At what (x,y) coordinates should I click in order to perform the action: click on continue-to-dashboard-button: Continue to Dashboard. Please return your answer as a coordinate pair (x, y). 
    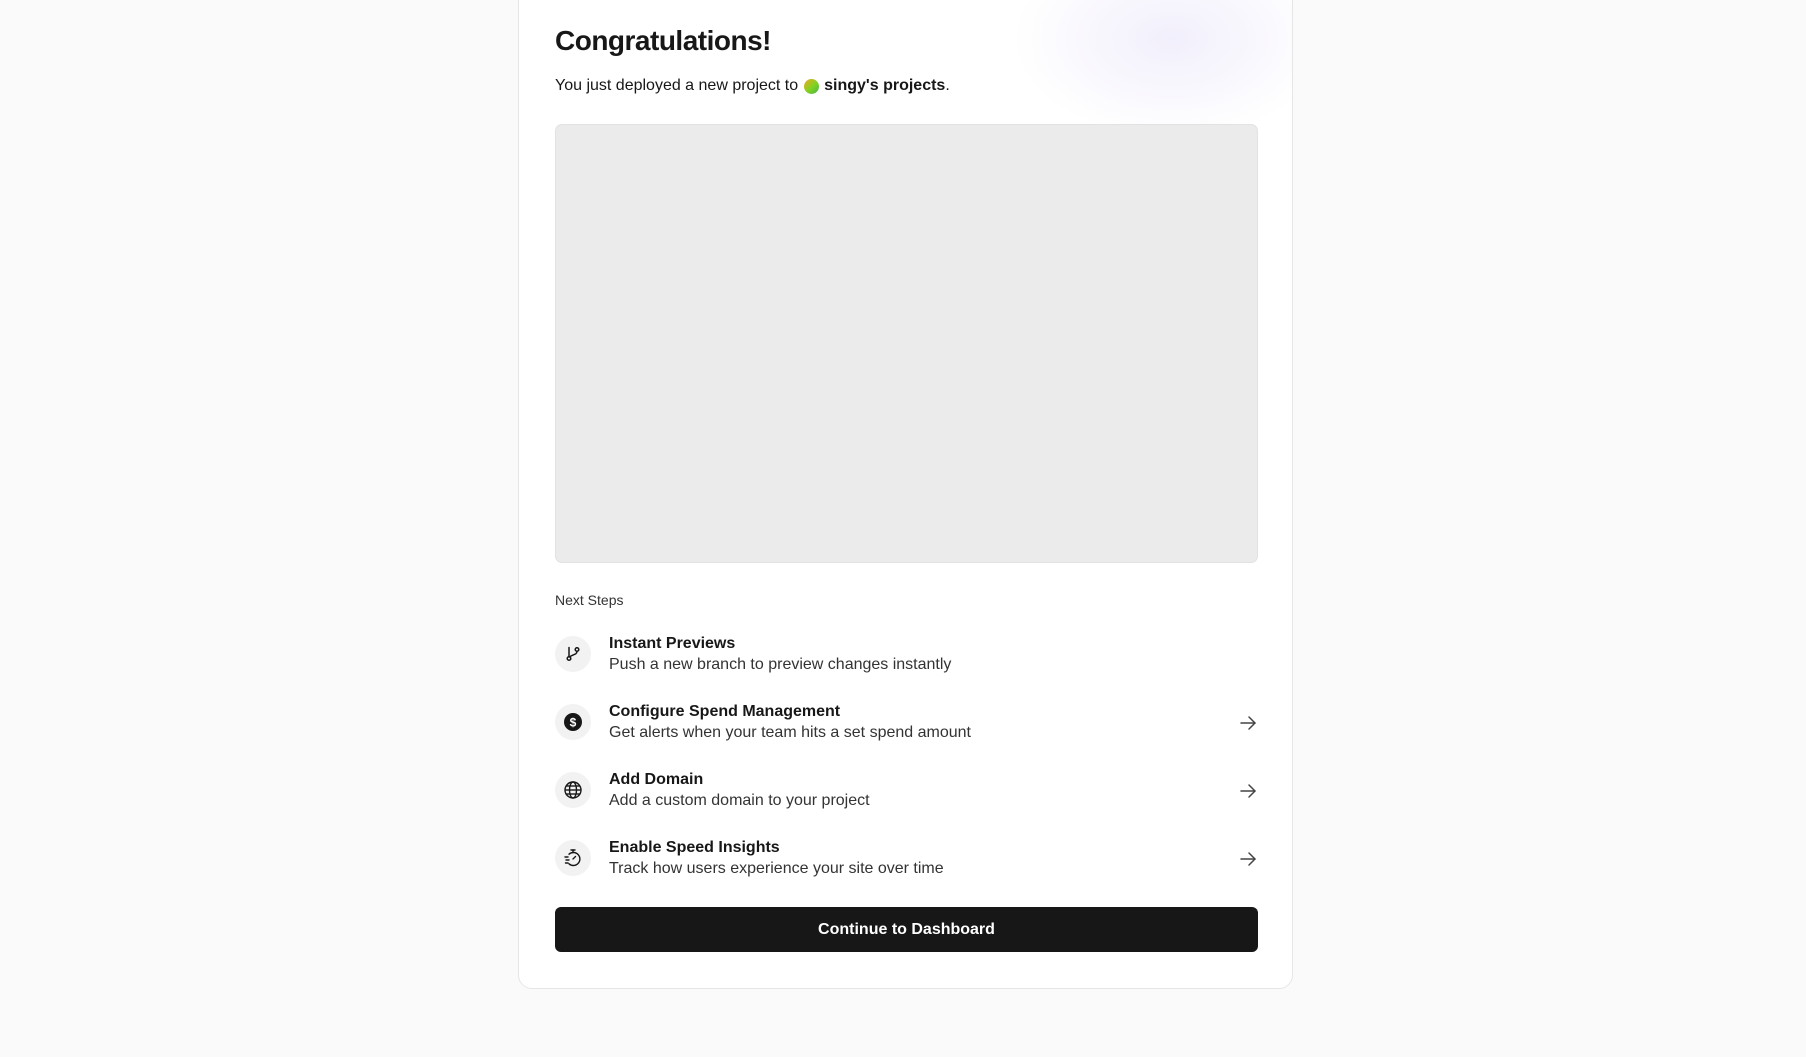
    Looking at the image, I should click on (906, 929).